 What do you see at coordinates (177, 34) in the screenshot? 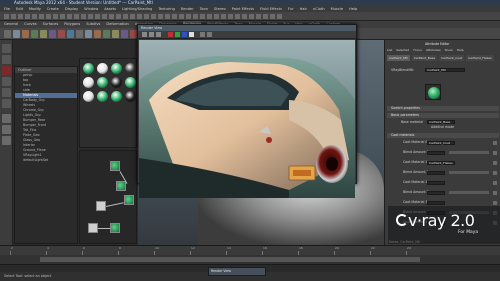
I see `green-channel-icon` at bounding box center [177, 34].